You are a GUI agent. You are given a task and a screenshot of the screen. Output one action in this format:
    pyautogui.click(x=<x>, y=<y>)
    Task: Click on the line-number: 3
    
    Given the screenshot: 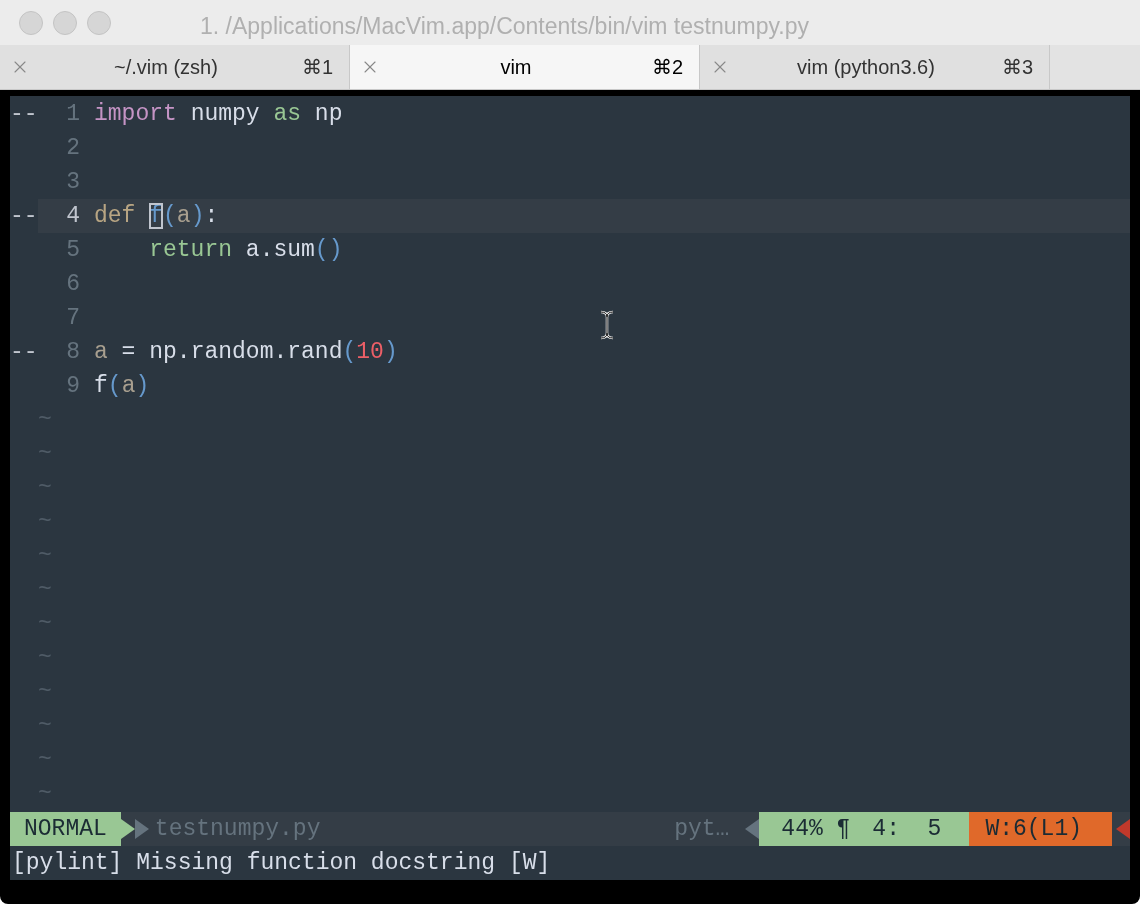 What is the action you would take?
    pyautogui.click(x=72, y=182)
    